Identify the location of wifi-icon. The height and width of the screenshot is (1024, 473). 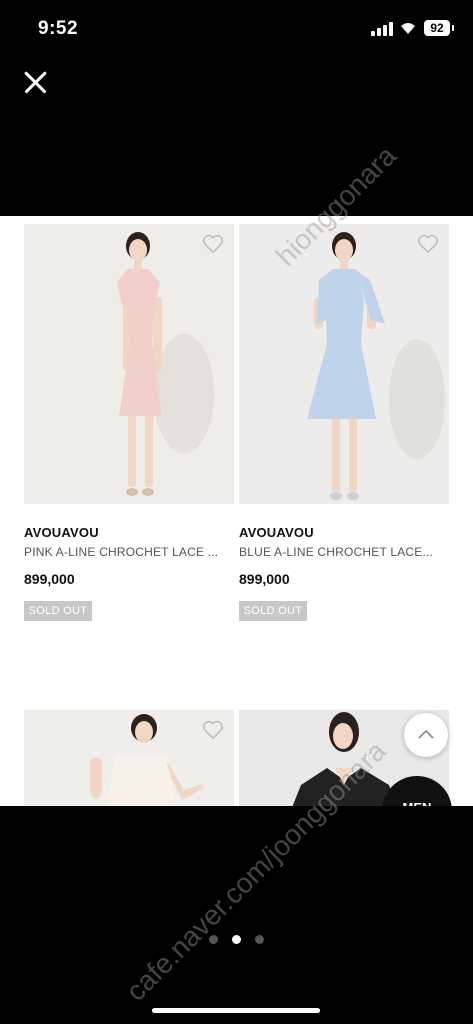
(408, 28).